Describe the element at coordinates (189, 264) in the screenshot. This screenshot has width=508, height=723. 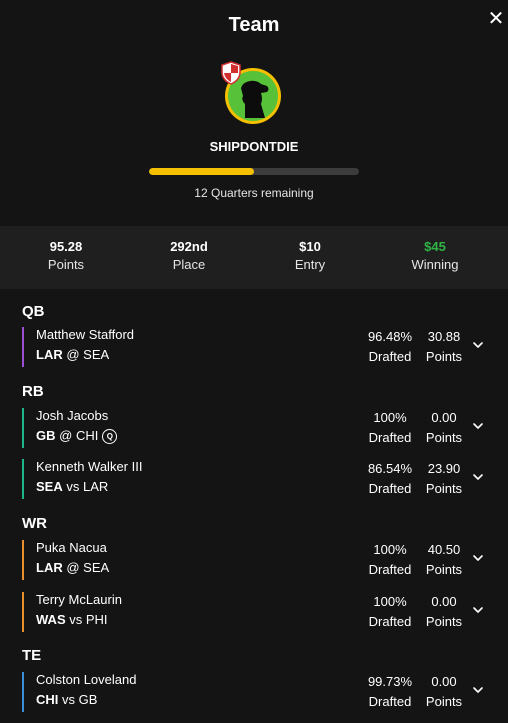
I see `stat-label: Place` at that location.